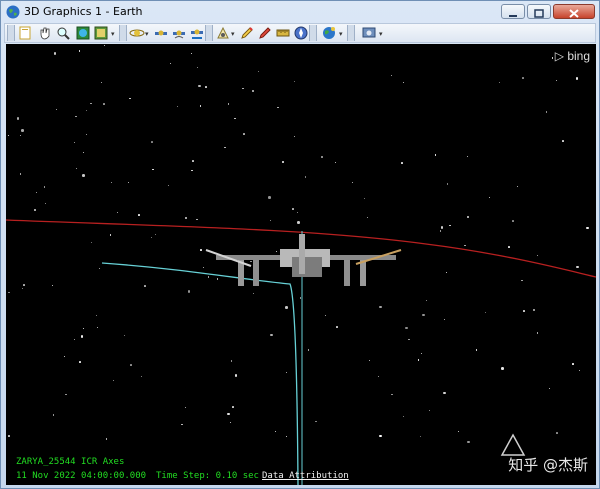 The height and width of the screenshot is (489, 600). What do you see at coordinates (101, 33) in the screenshot?
I see `map-view-icon` at bounding box center [101, 33].